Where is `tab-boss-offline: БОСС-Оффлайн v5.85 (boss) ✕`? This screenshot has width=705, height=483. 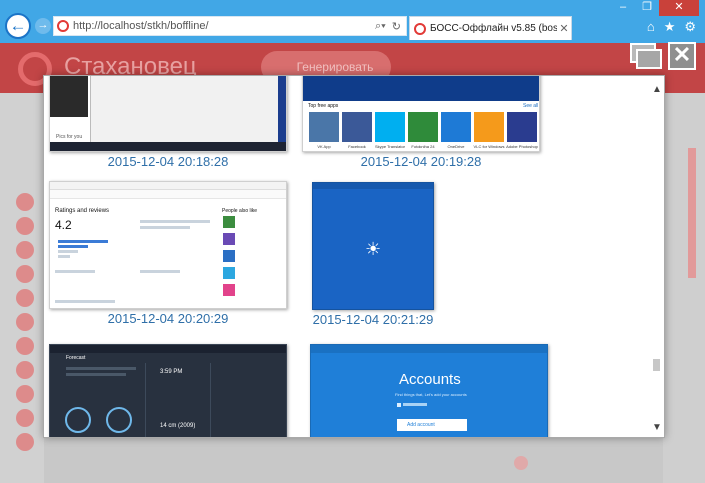
tab-boss-offline: БОСС-Оффлайн v5.85 (boss) ✕ is located at coordinates (490, 28).